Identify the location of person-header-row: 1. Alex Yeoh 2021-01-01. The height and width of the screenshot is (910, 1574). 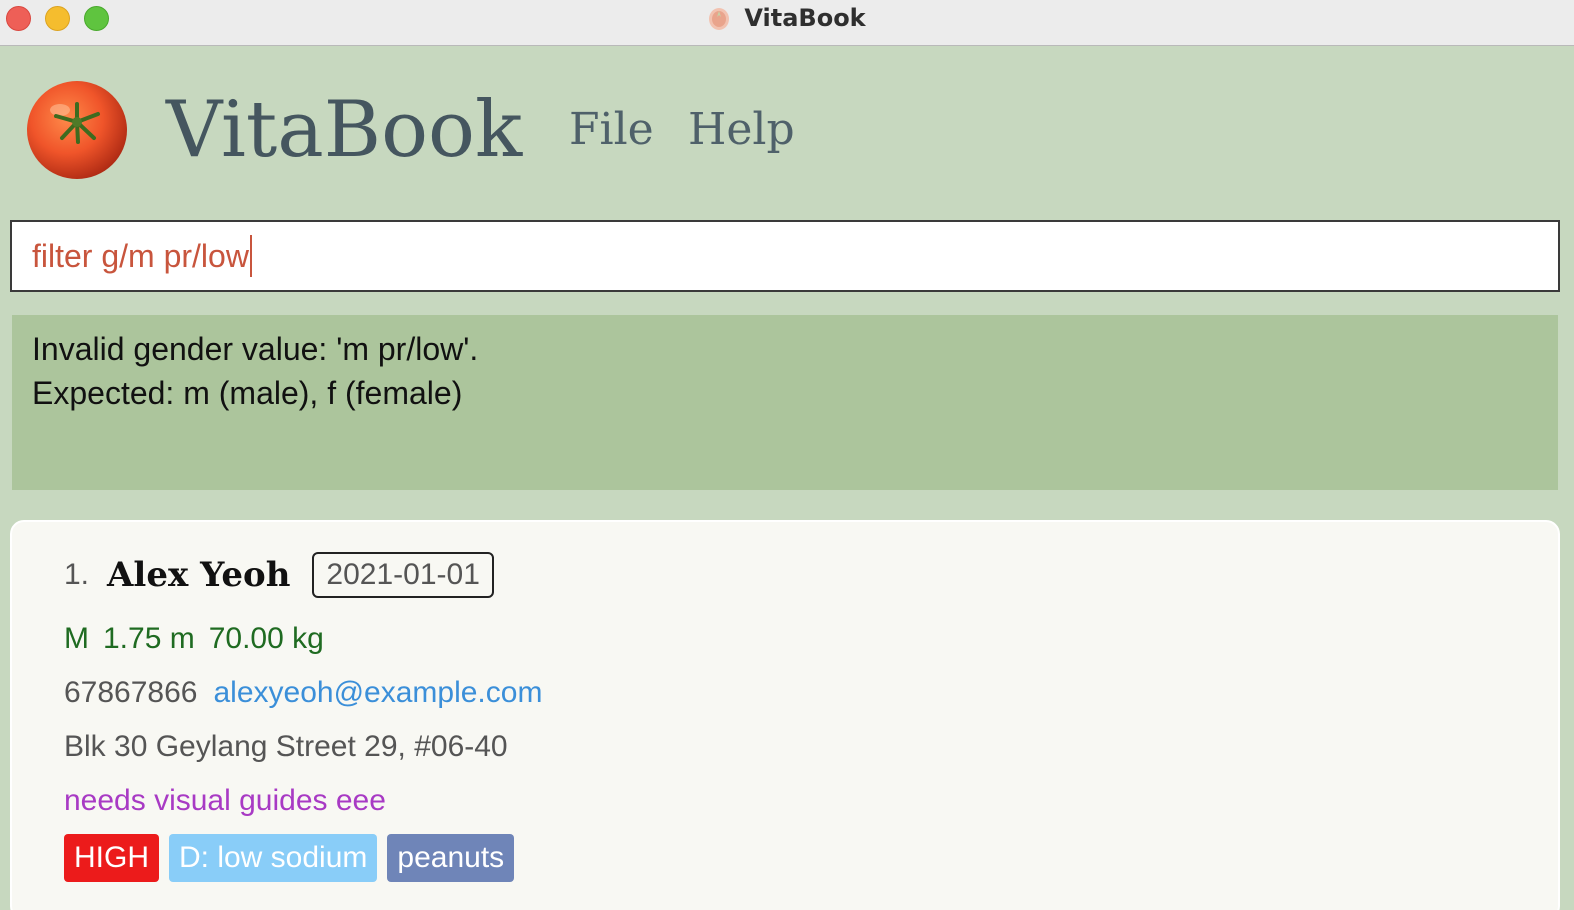
(279, 575).